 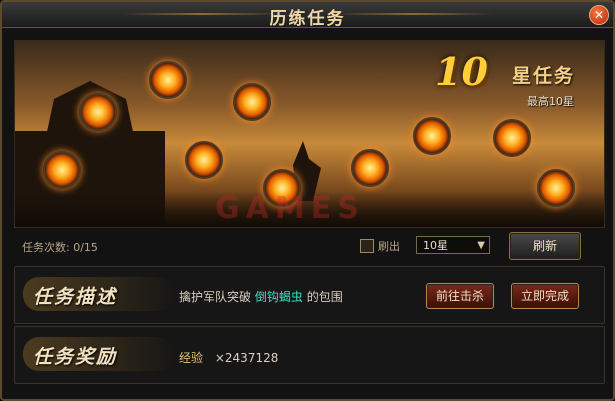 I want to click on task-description-title: 任务描述, so click(x=75, y=297).